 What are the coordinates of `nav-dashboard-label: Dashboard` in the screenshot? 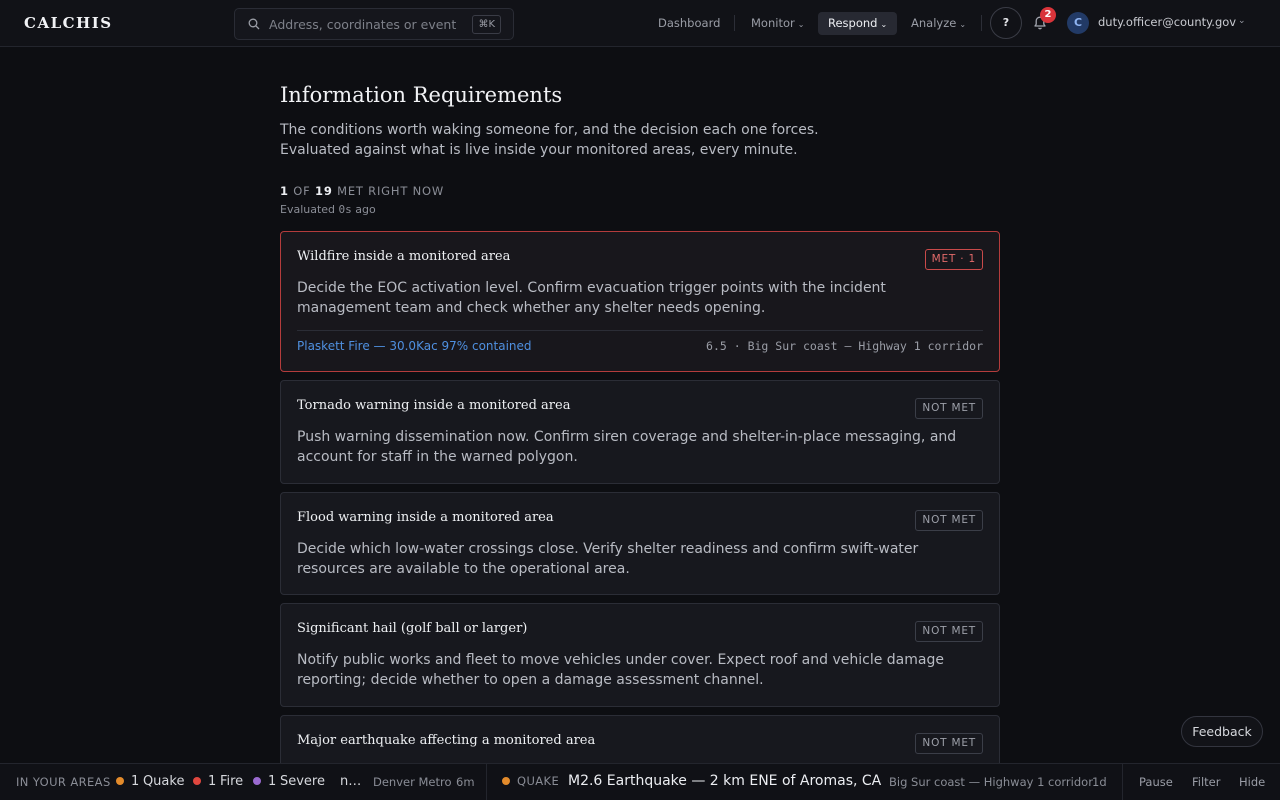 It's located at (689, 23).